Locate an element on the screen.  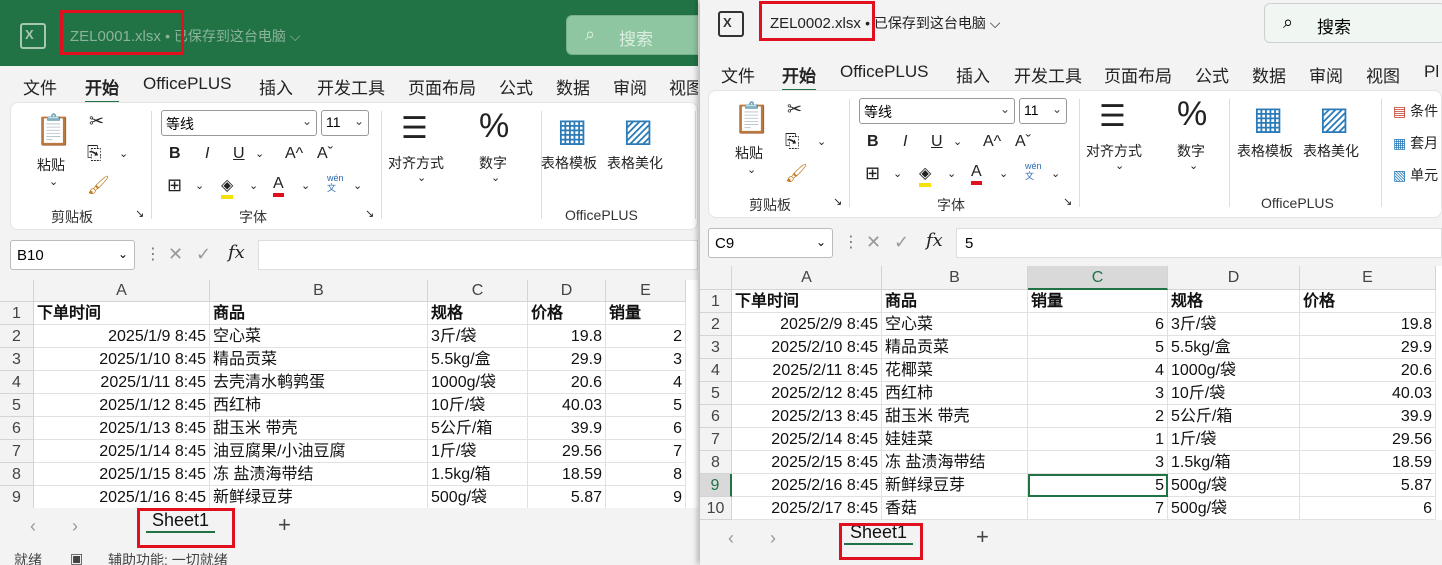
format-painter-icon: 🖌 is located at coordinates (796, 173).